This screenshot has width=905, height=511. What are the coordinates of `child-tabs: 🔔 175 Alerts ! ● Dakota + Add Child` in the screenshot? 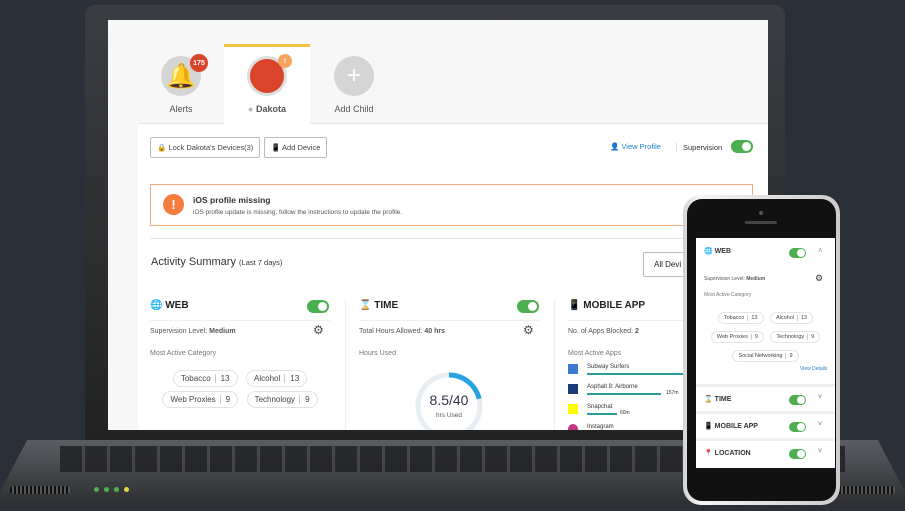 It's located at (453, 84).